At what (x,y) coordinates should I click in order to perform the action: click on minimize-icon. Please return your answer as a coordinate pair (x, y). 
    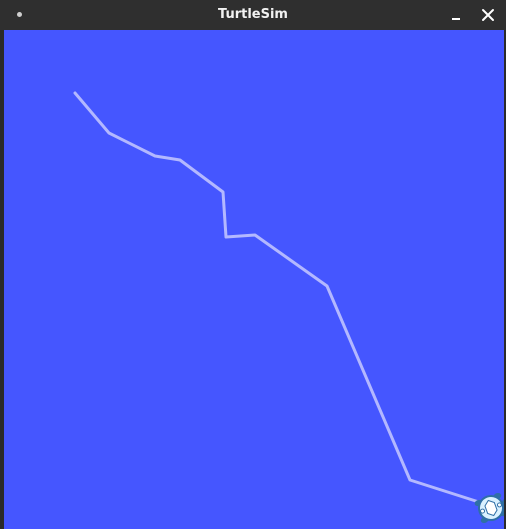
    Looking at the image, I should click on (456, 19).